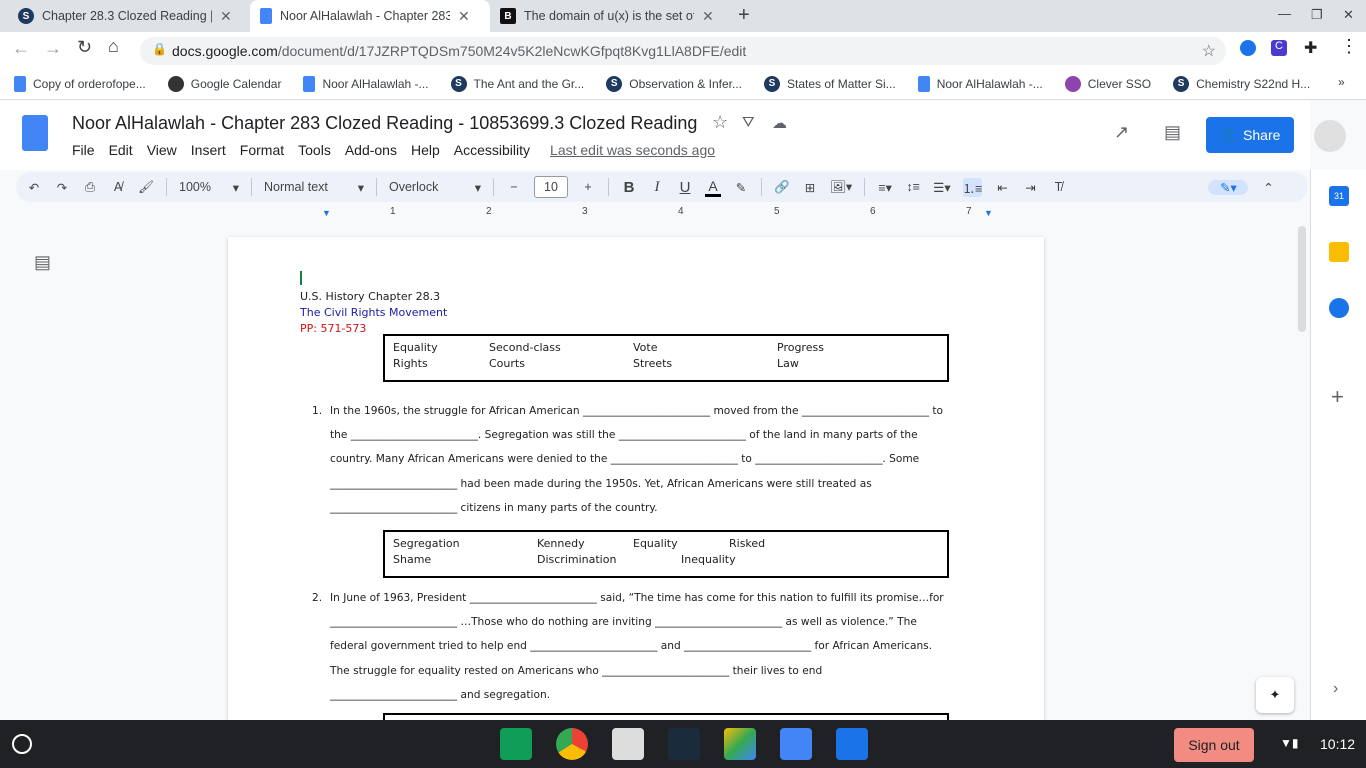 The image size is (1366, 768). I want to click on add-addon-icon: +, so click(1337, 397).